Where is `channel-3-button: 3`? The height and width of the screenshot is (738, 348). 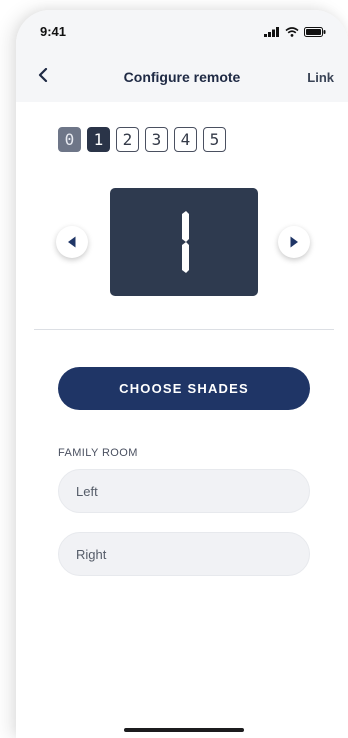
channel-3-button: 3 is located at coordinates (156, 139).